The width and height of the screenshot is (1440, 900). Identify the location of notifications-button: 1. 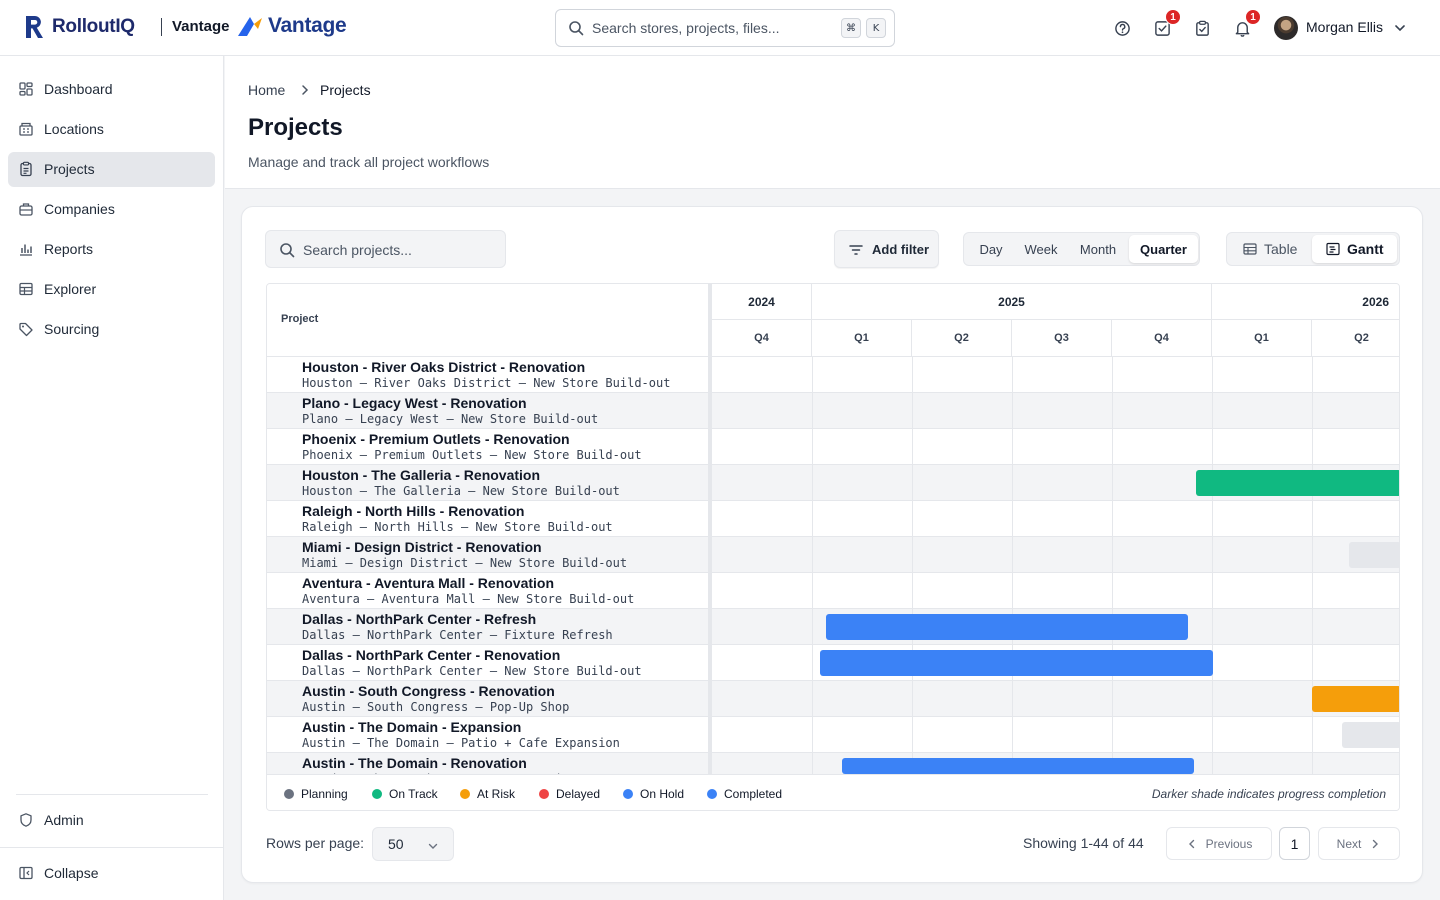
(1246, 23).